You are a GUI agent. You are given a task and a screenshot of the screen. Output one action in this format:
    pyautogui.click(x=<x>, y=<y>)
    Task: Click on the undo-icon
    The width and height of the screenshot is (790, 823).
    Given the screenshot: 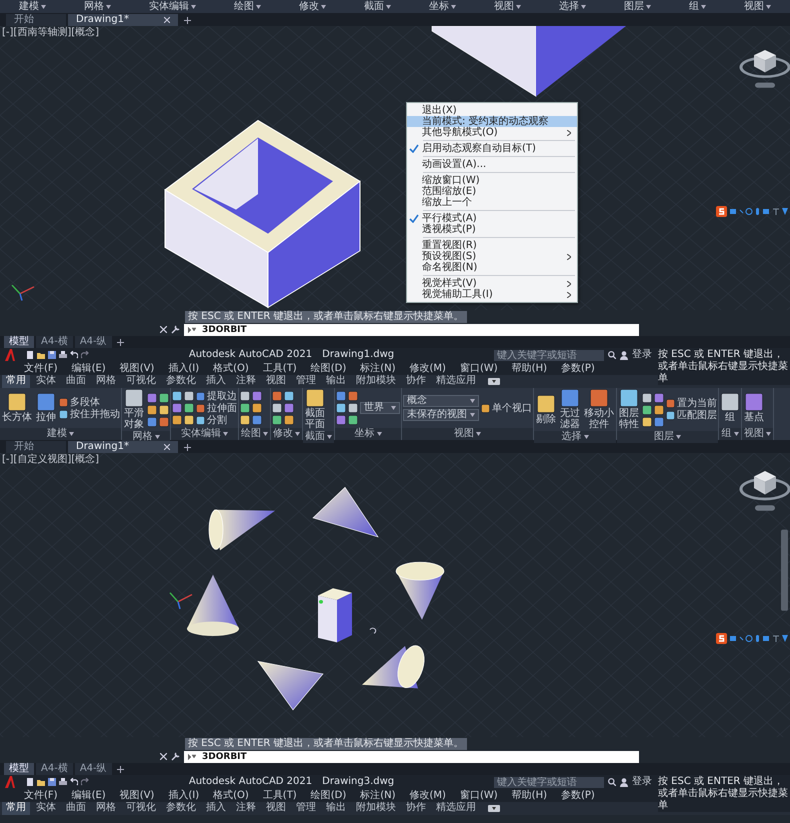 What is the action you would take?
    pyautogui.click(x=74, y=782)
    